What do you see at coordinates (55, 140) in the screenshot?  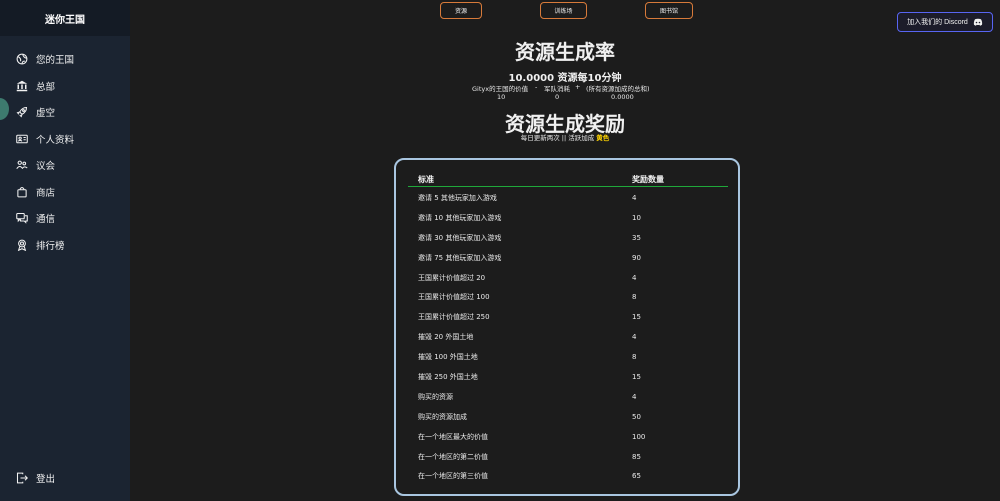 I see `sidebar-item-label: 个人资料` at bounding box center [55, 140].